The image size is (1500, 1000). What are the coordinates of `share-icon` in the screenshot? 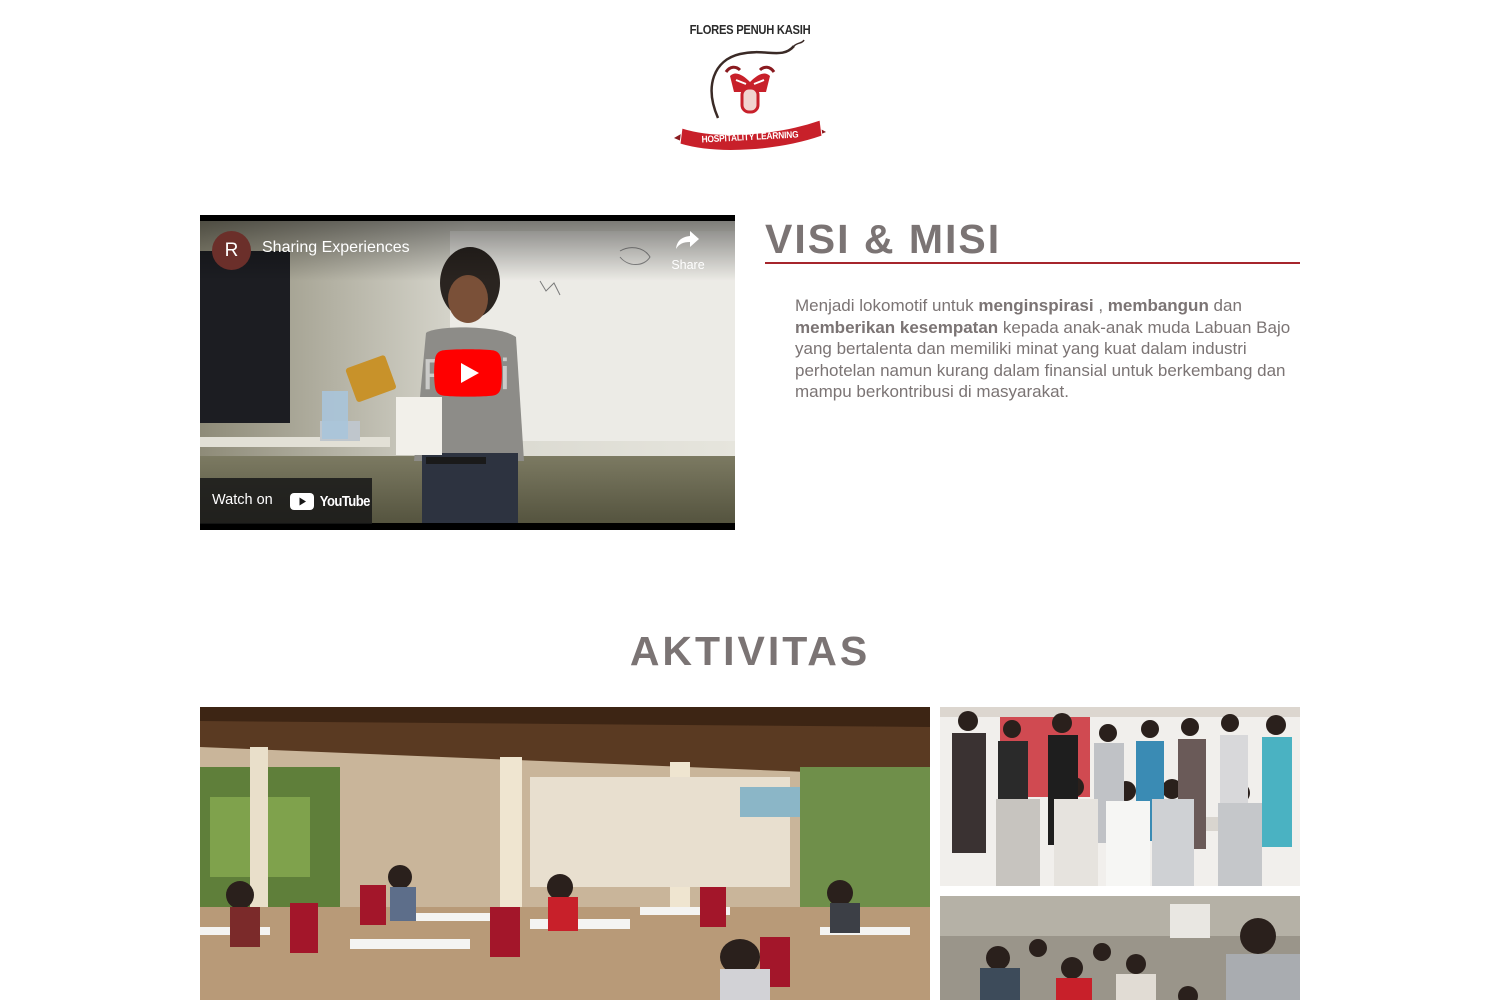 It's located at (687, 240).